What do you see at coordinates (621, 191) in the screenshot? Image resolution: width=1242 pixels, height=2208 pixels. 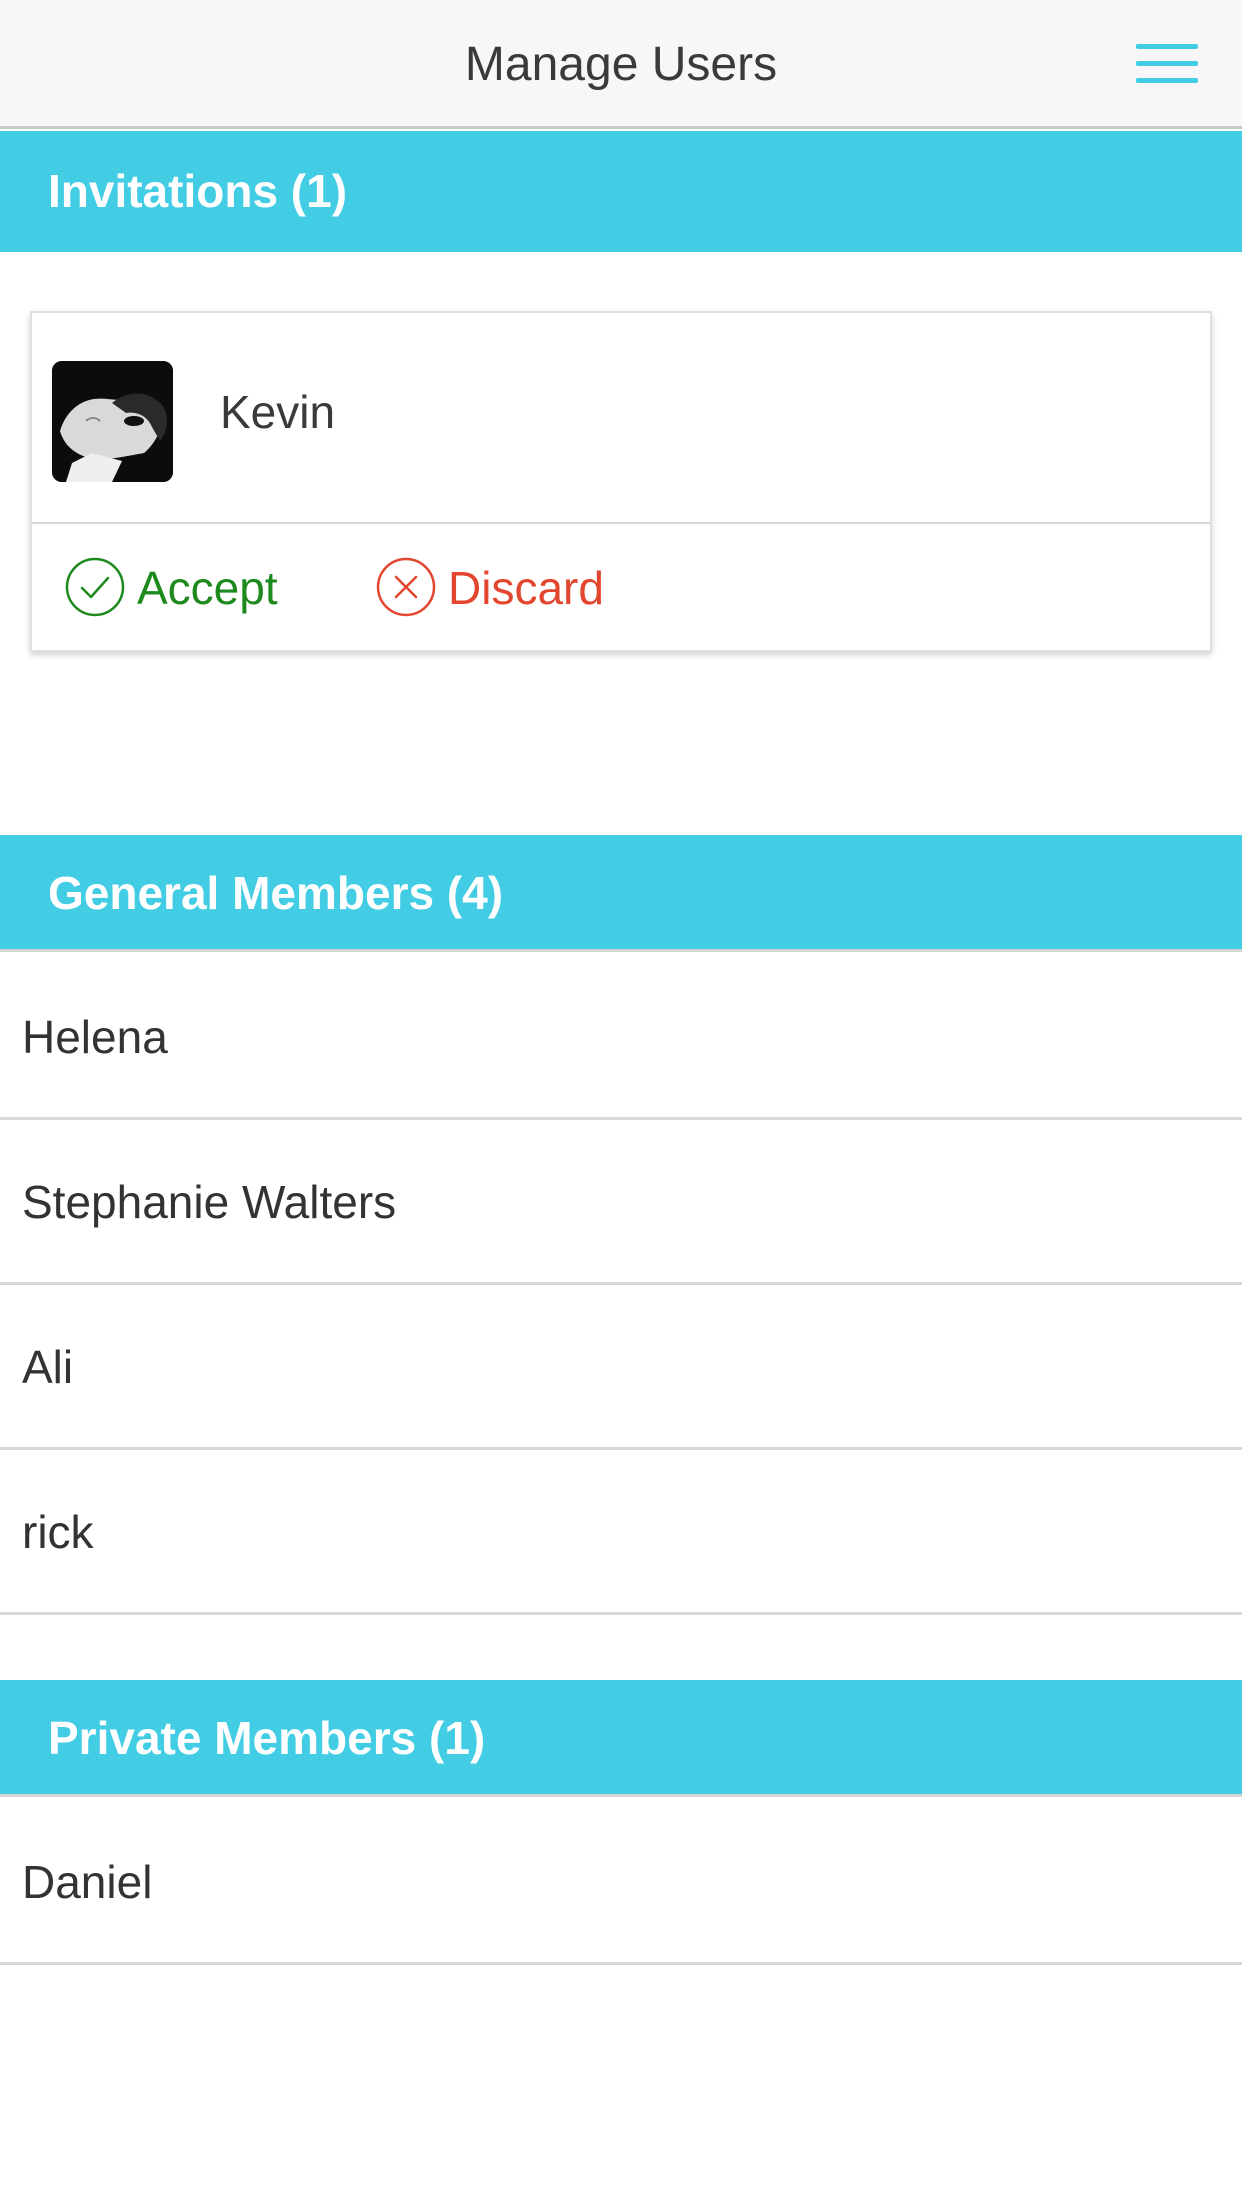 I see `invitations-section-header: Invitations (1)` at bounding box center [621, 191].